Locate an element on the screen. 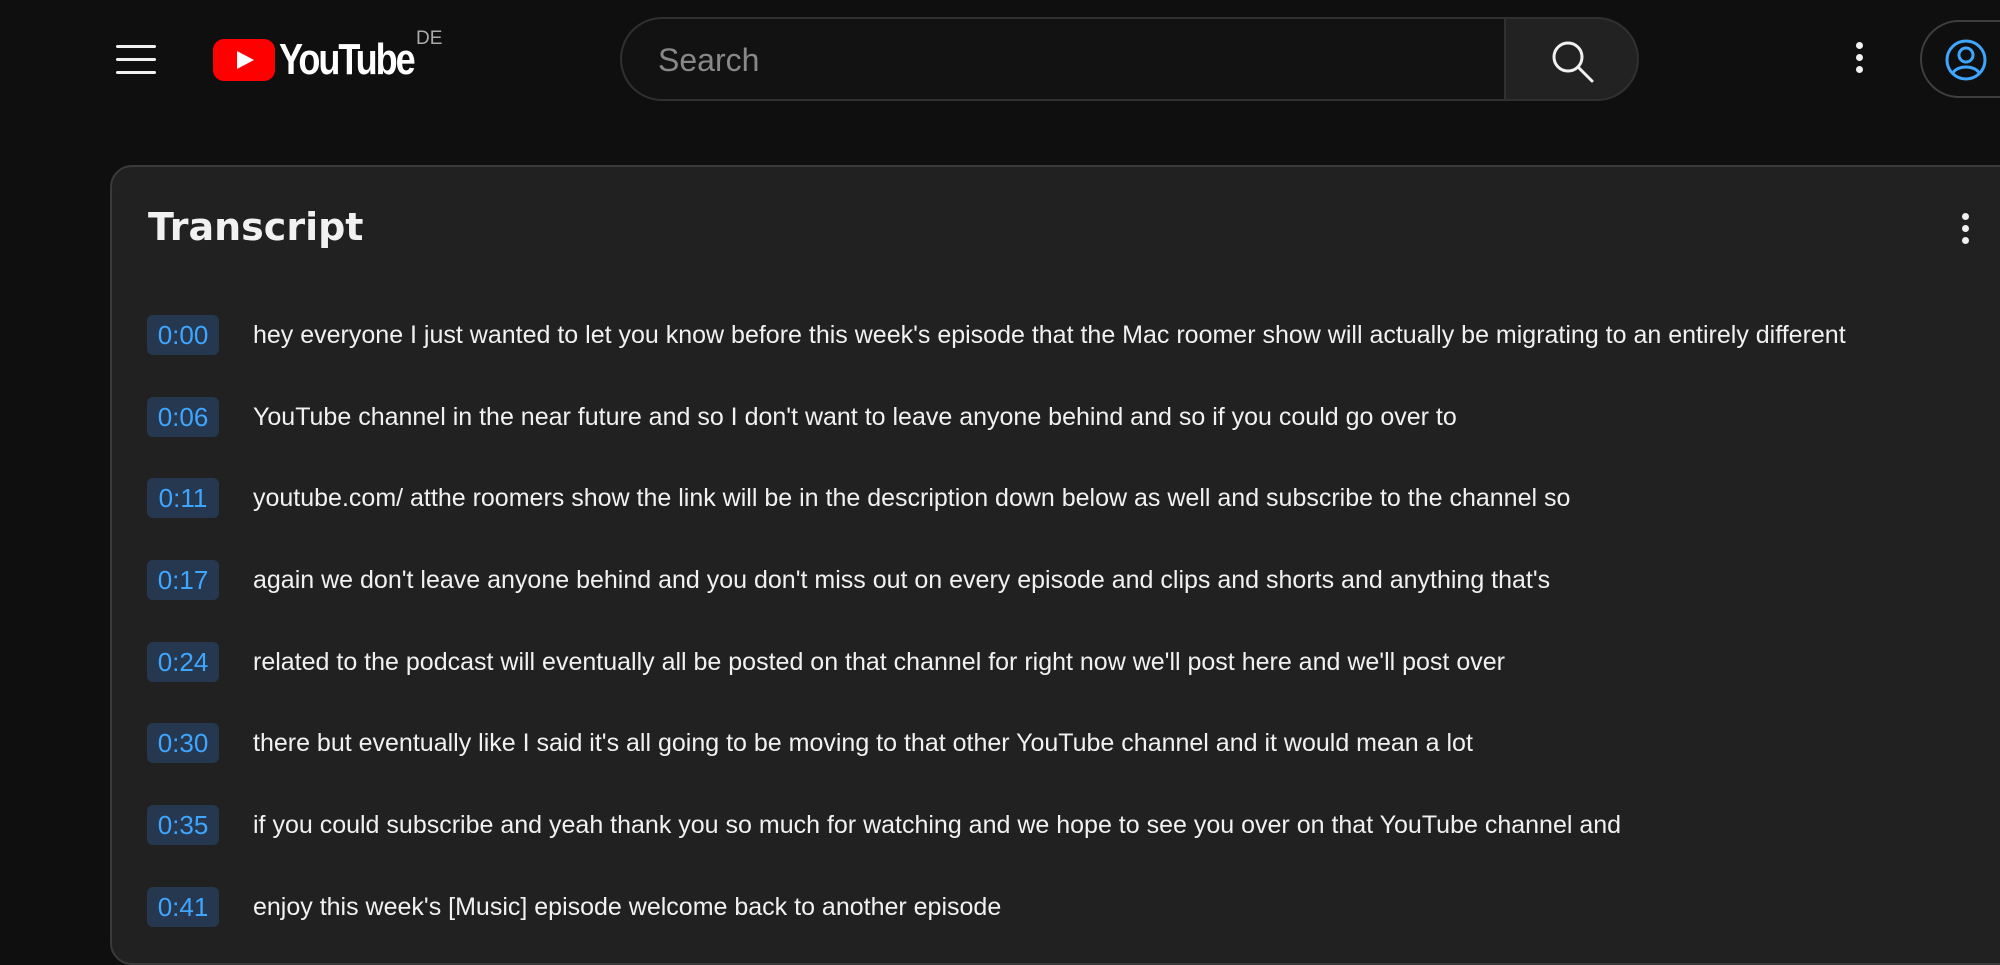 This screenshot has width=2000, height=965. account-button is located at coordinates (1960, 59).